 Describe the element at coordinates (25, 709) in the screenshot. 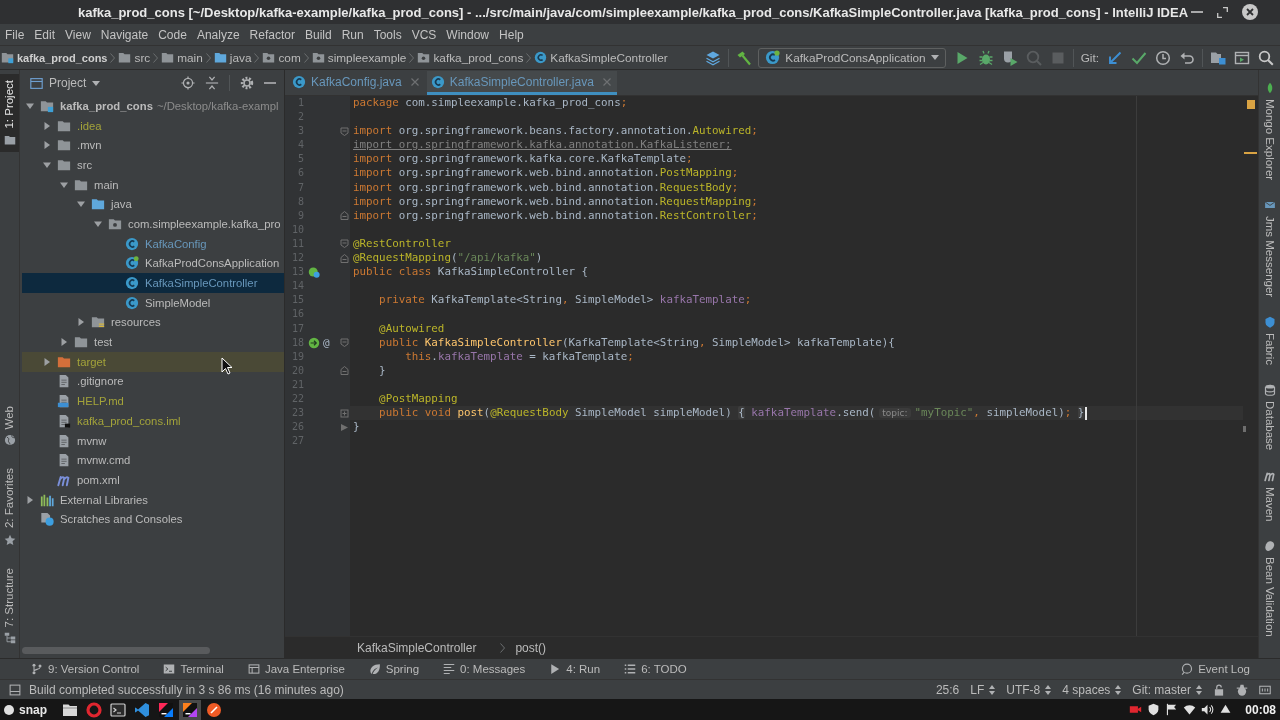

I see `start-menu-button: snap` at that location.